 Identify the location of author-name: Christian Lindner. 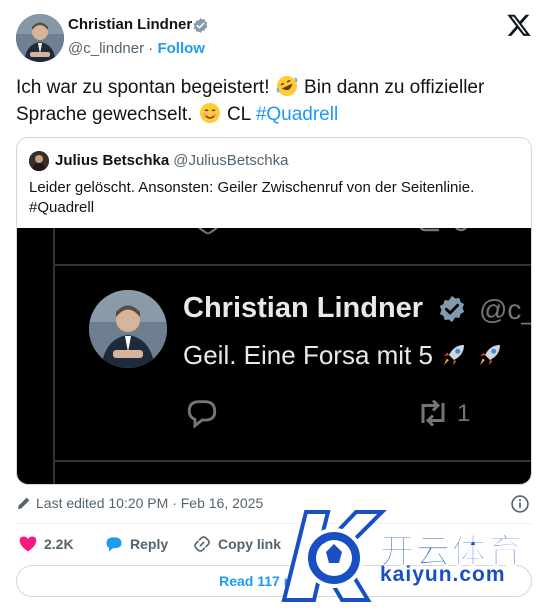
(130, 24).